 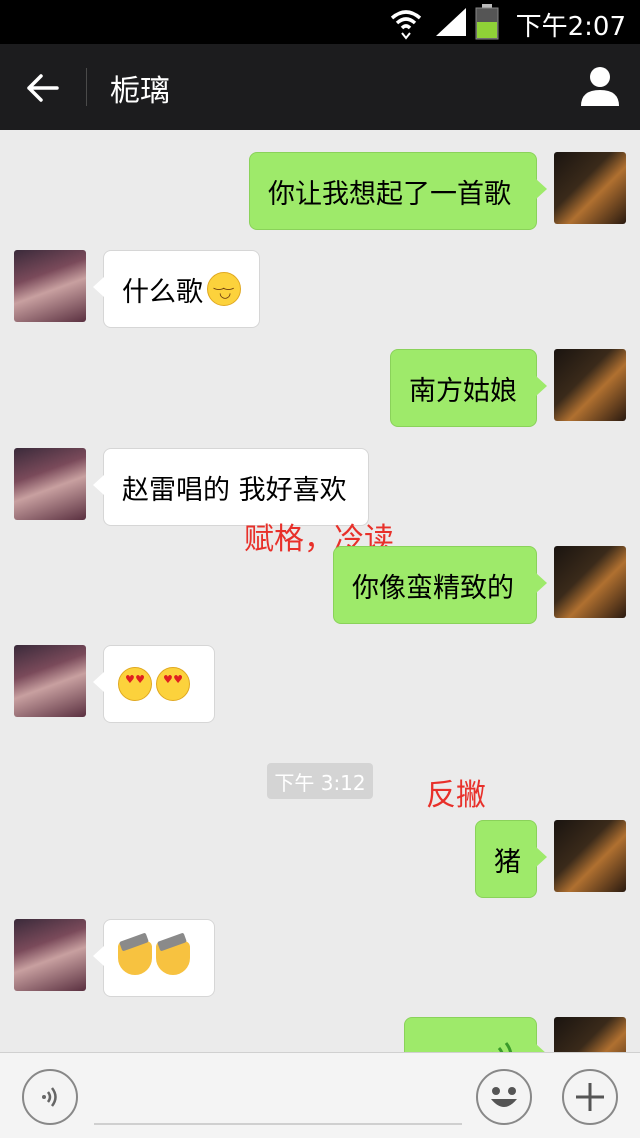 What do you see at coordinates (389, 194) in the screenshot?
I see `message-text: 你让我想起了一首歌` at bounding box center [389, 194].